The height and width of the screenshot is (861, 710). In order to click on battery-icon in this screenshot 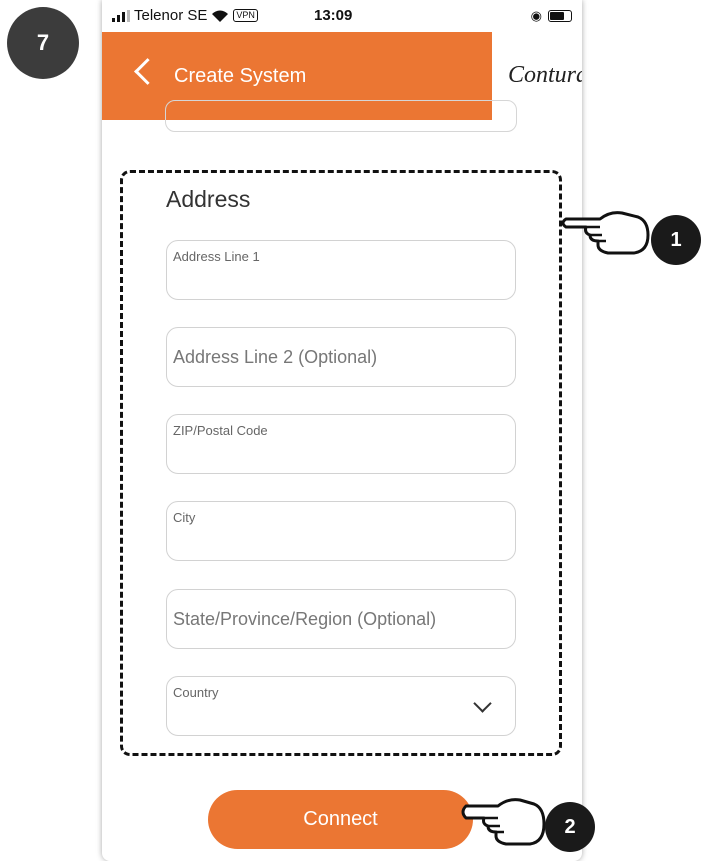, I will do `click(560, 16)`.